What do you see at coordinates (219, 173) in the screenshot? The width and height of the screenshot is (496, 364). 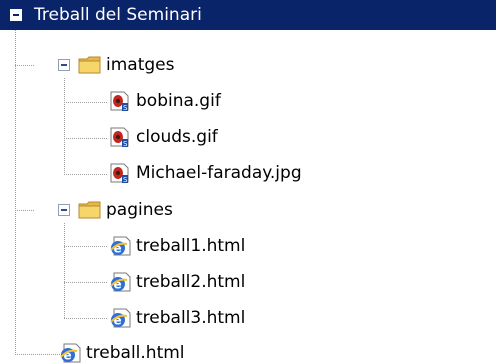 I see `file-label: Michael-faraday.jpg` at bounding box center [219, 173].